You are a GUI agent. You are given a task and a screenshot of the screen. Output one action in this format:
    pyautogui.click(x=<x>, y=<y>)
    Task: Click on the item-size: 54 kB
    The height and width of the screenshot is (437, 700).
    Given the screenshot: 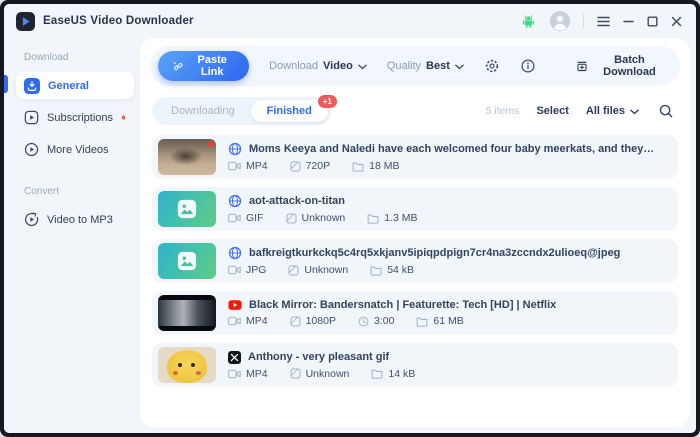 What is the action you would take?
    pyautogui.click(x=401, y=270)
    